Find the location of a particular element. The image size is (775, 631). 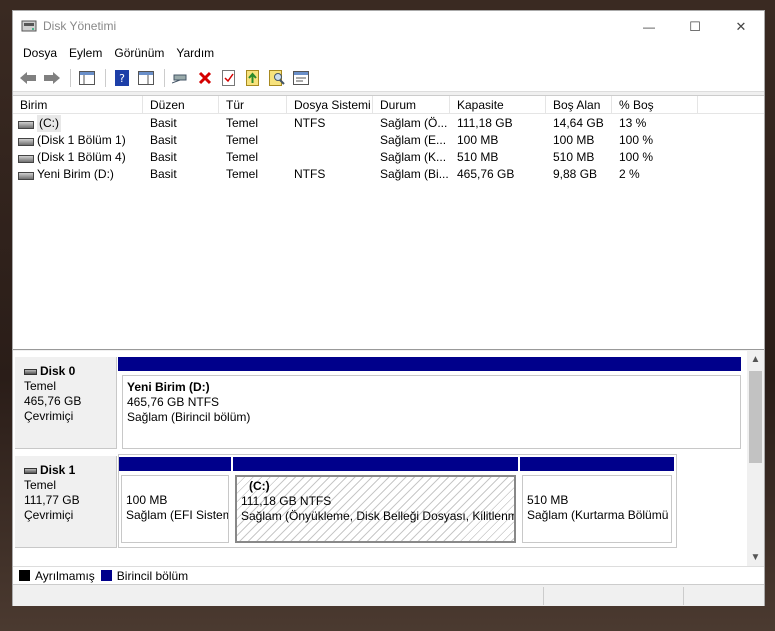

menu-dosya: Dosya is located at coordinates (40, 53).